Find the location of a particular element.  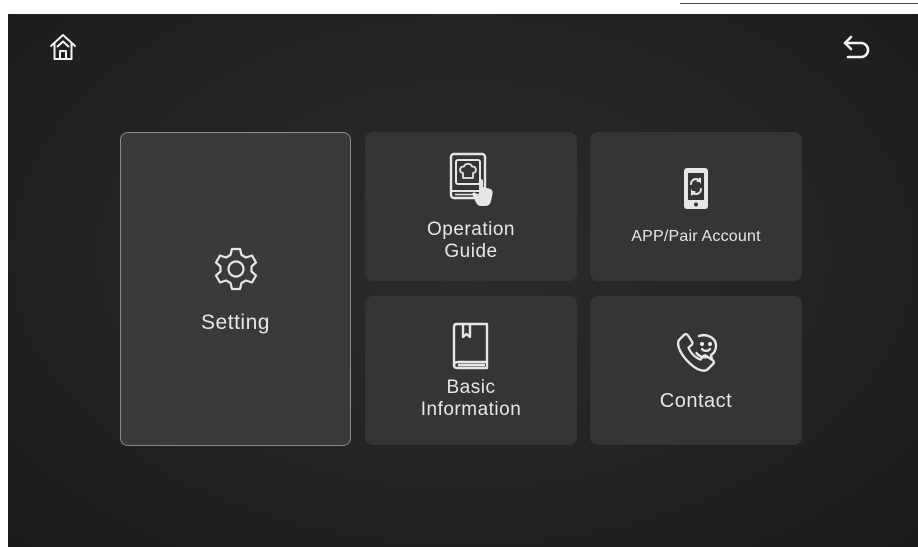

setting-tile: Setting is located at coordinates (235, 289).